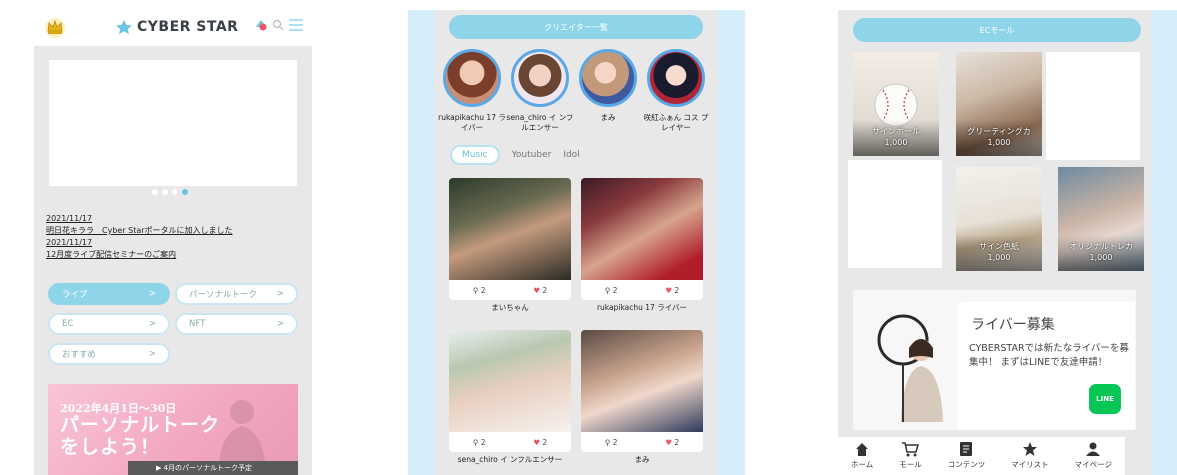 This screenshot has width=1177, height=475. What do you see at coordinates (185, 192) in the screenshot?
I see `carousel-dot-active` at bounding box center [185, 192].